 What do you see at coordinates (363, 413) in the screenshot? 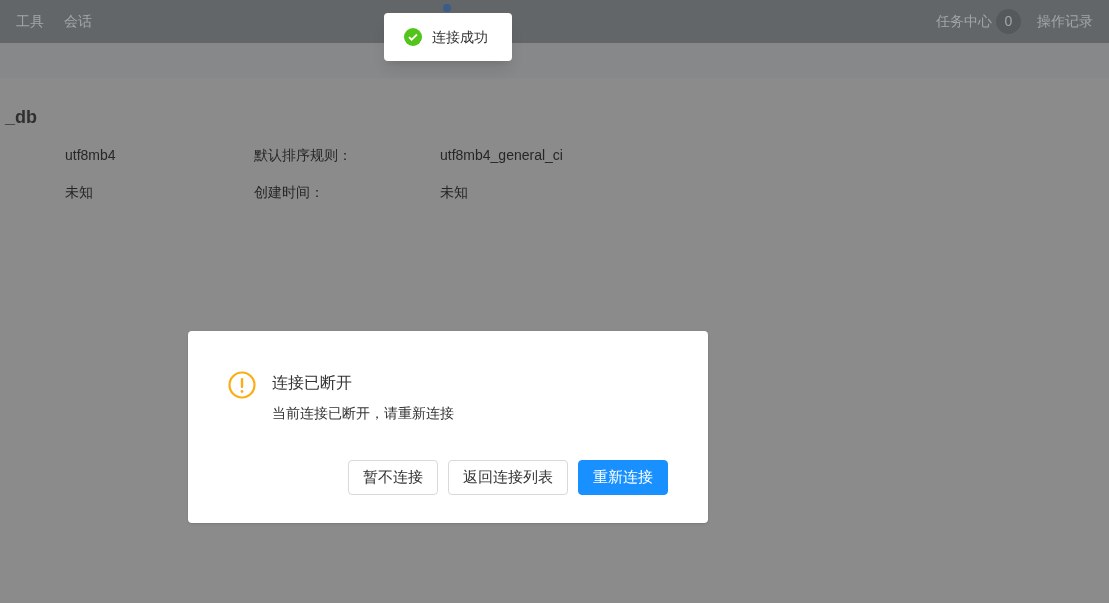
I see `dialog-message: 当前连接已断开，请重新连接` at bounding box center [363, 413].